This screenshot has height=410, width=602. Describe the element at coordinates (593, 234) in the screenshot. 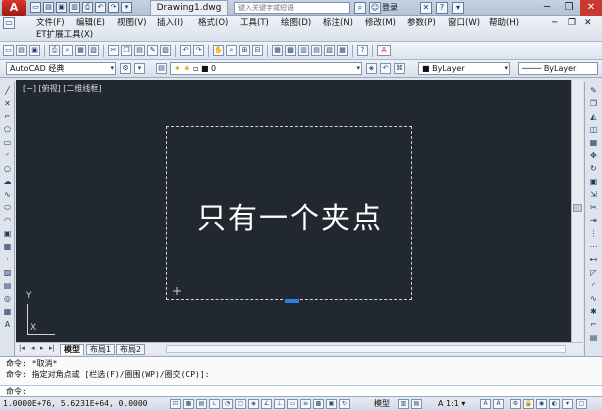

I see `break-at-point-icon: ⋮` at that location.